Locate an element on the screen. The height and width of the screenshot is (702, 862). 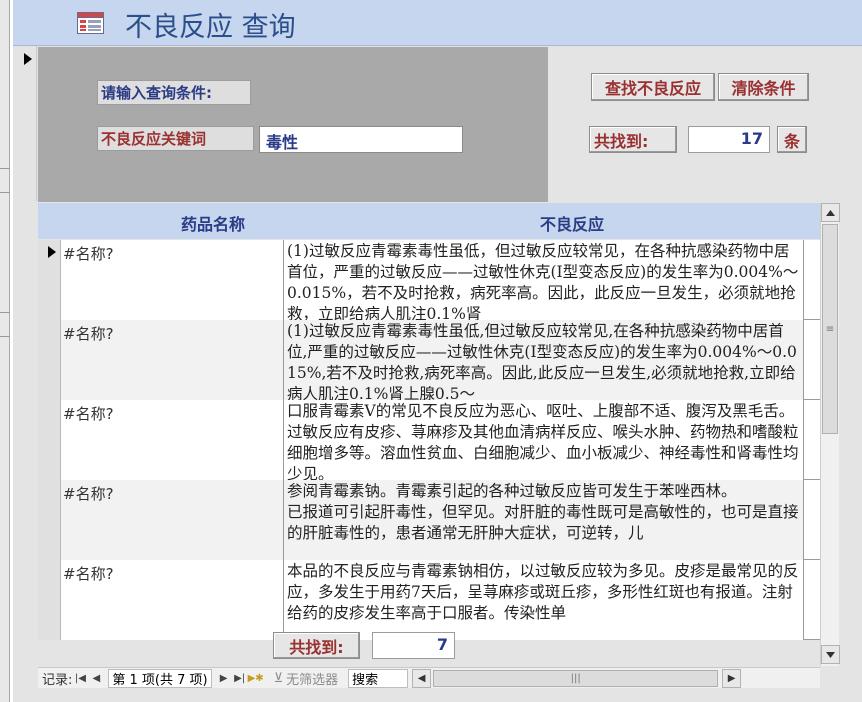
column-header-adverse-reaction: 不良反应 is located at coordinates (572, 223).